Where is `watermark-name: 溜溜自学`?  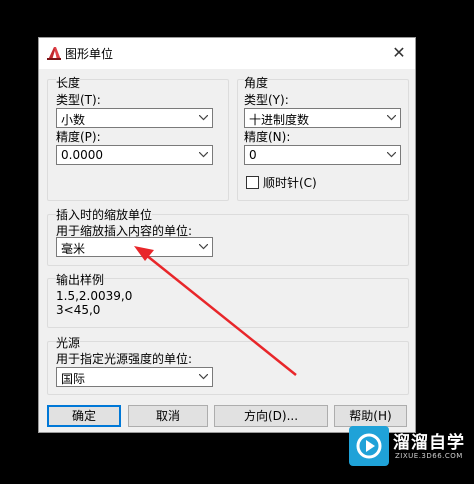 watermark-name: 溜溜自学 is located at coordinates (429, 443).